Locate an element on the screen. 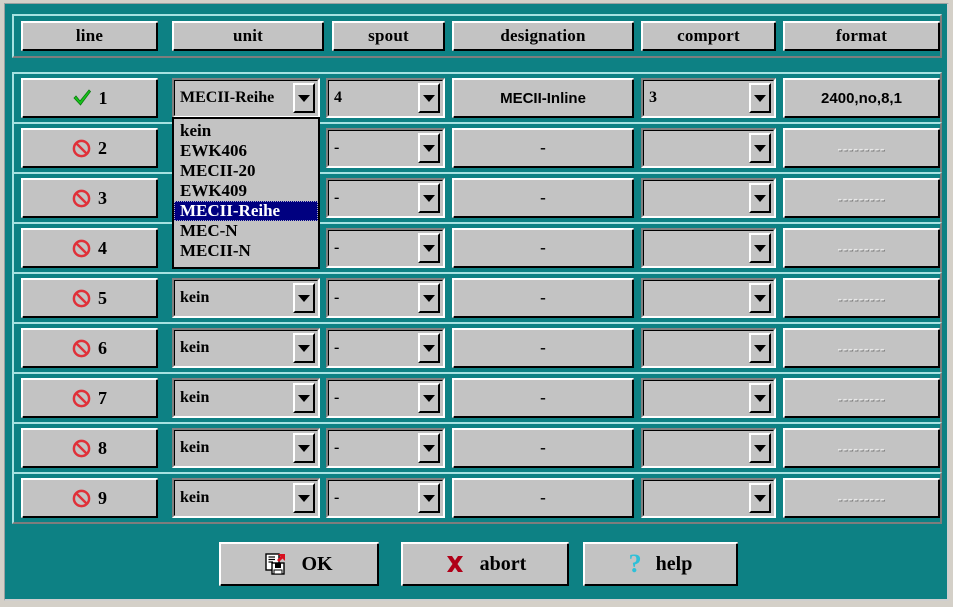  designation-field-2: - is located at coordinates (543, 148).